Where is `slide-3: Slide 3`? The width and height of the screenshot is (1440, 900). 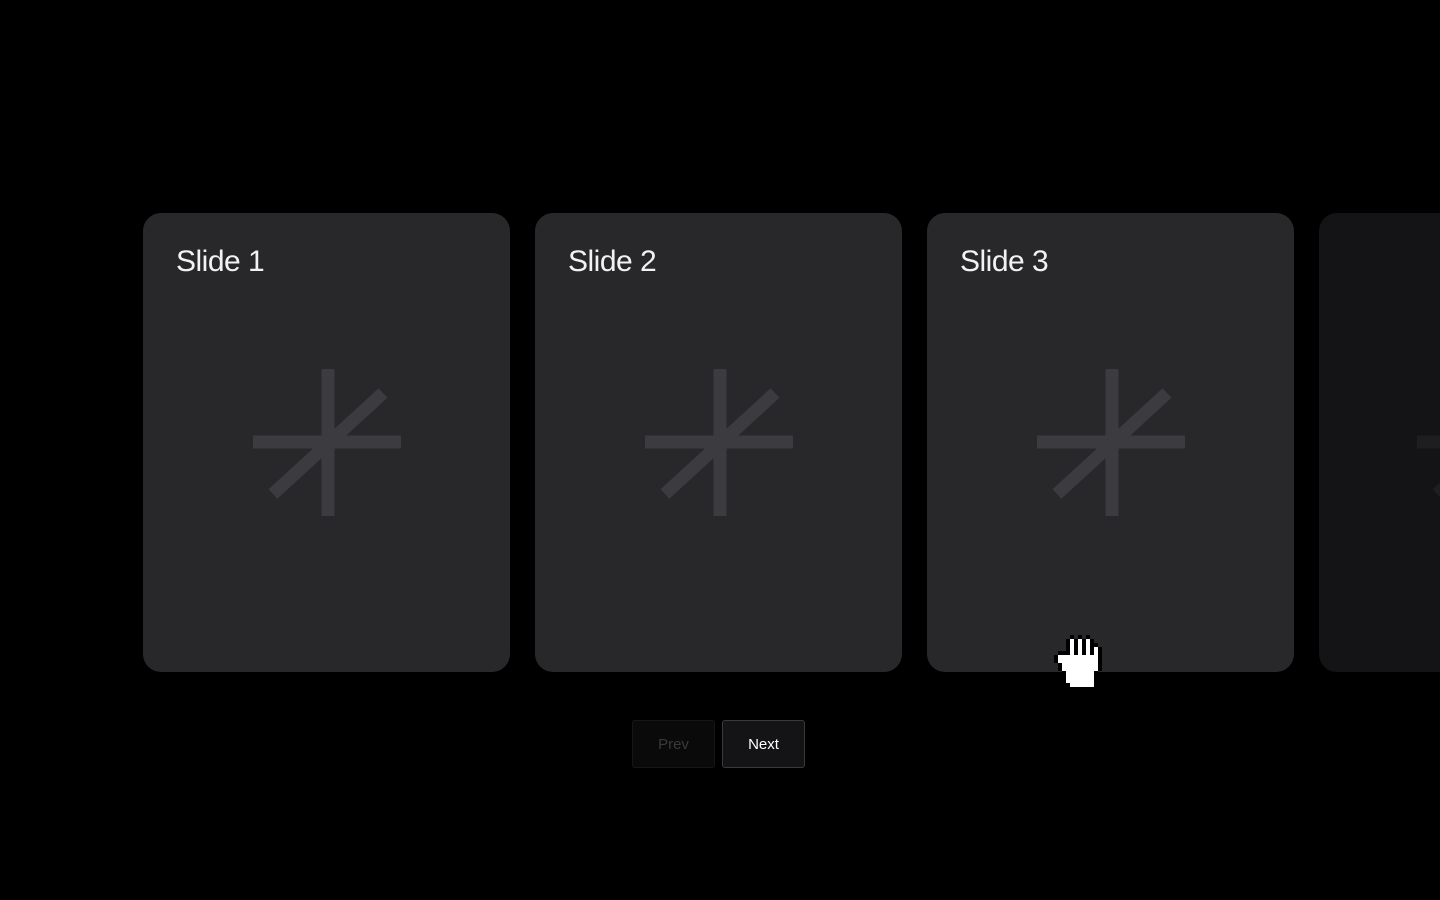
slide-3: Slide 3 is located at coordinates (1110, 442).